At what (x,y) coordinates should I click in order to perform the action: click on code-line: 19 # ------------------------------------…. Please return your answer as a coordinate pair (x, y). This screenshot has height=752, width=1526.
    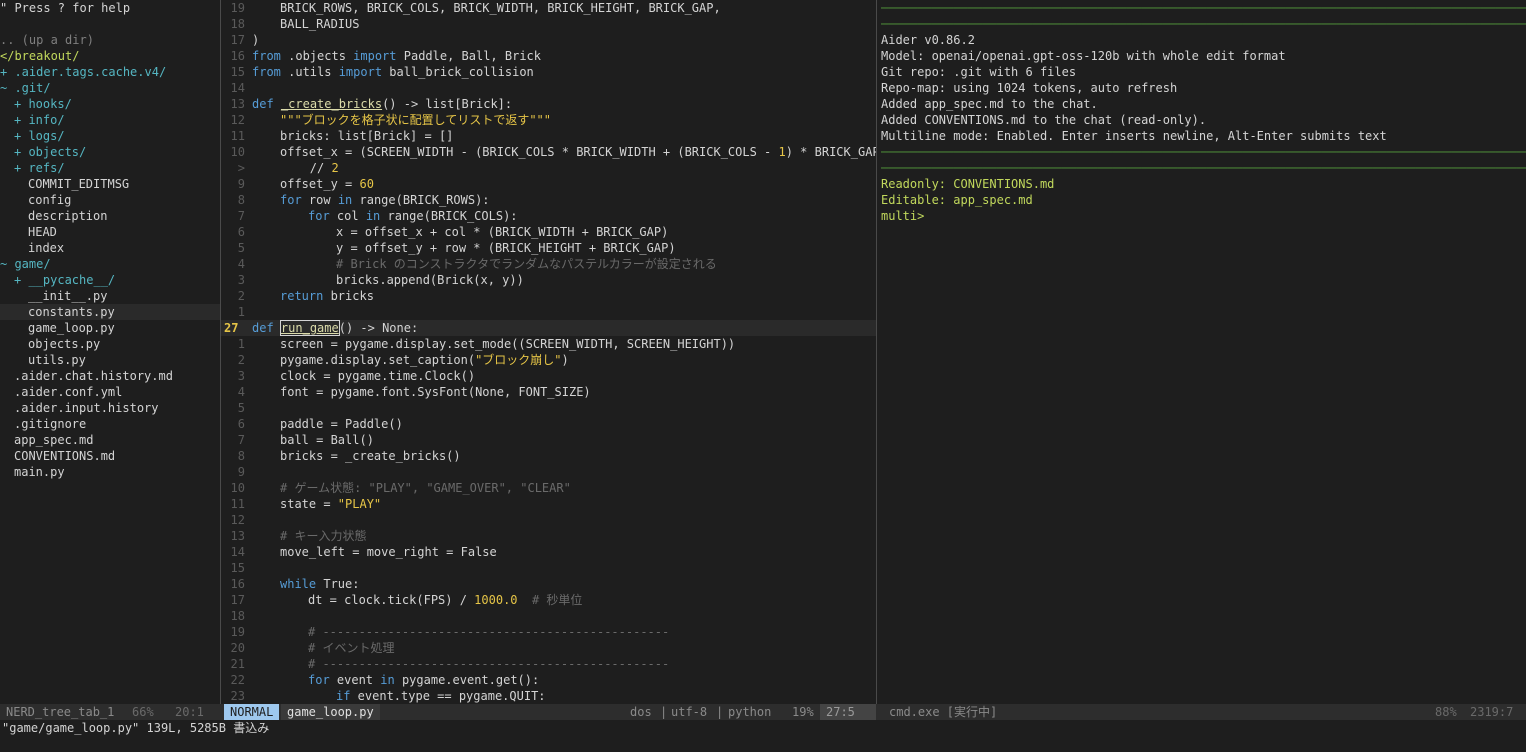
    Looking at the image, I should click on (548, 632).